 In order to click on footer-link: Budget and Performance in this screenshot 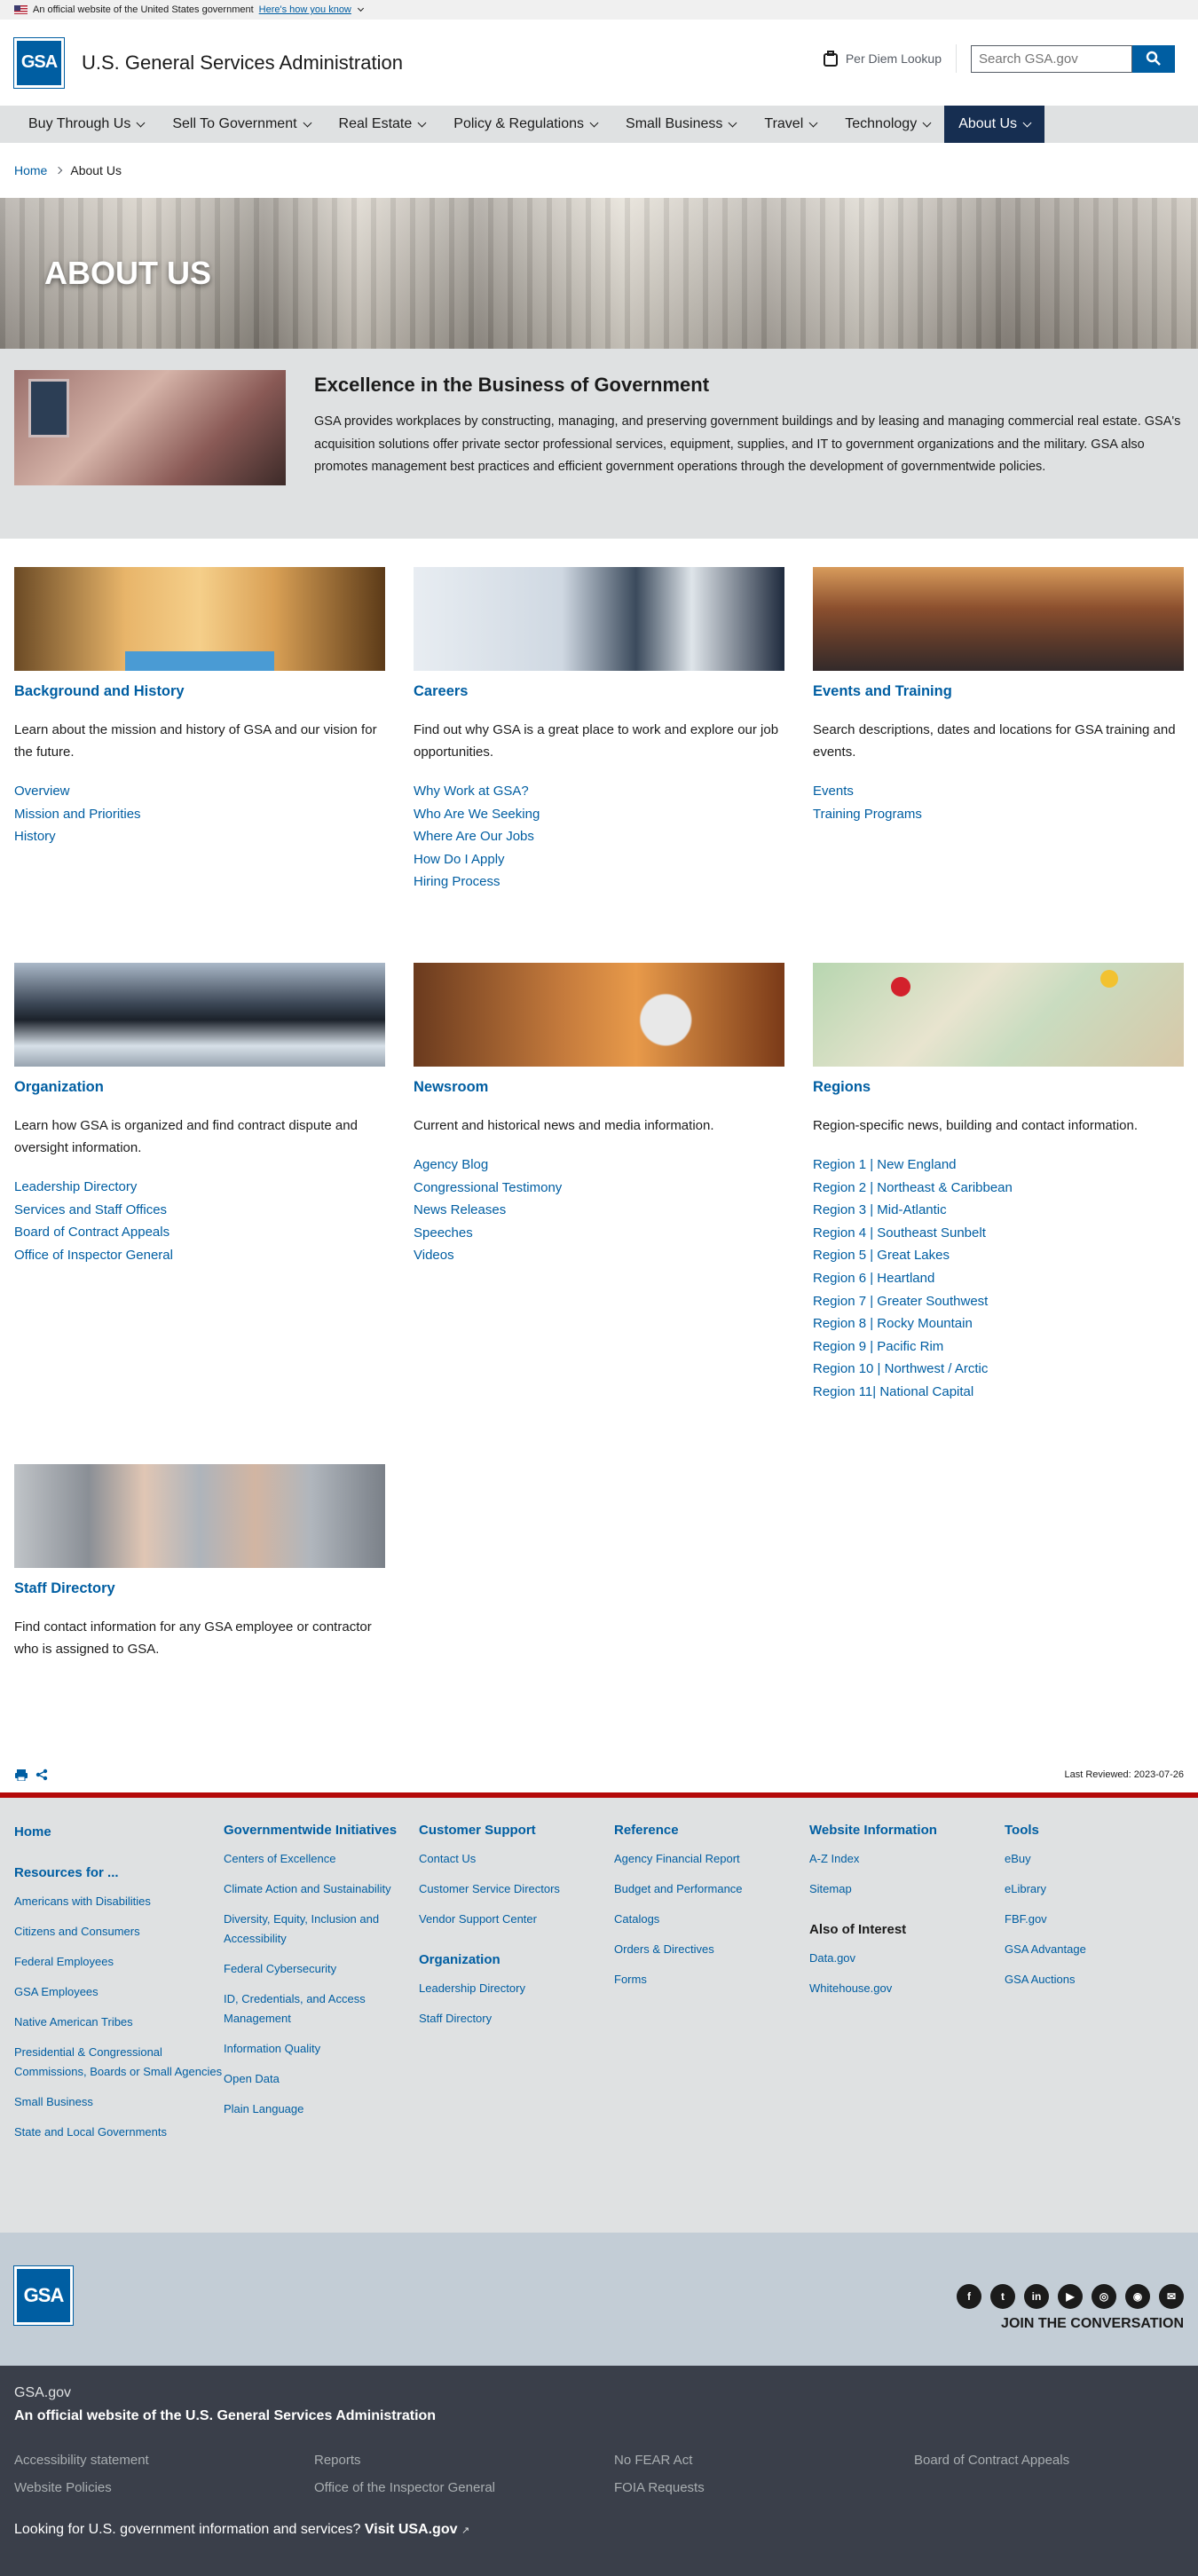, I will do `click(711, 1889)`.